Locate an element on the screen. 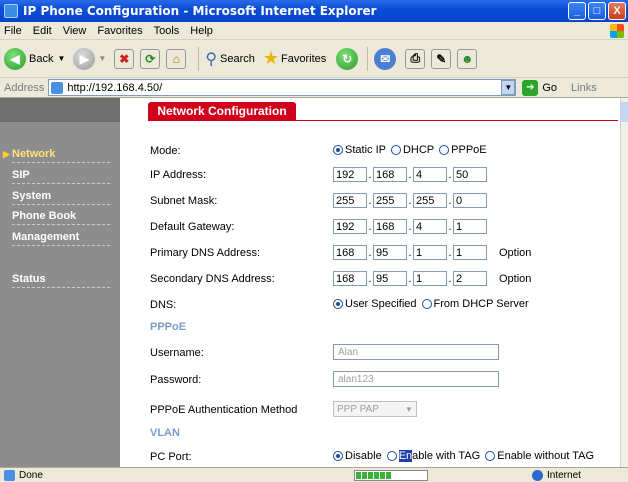 The width and height of the screenshot is (628, 482). menu-edit: Edit is located at coordinates (42, 31).